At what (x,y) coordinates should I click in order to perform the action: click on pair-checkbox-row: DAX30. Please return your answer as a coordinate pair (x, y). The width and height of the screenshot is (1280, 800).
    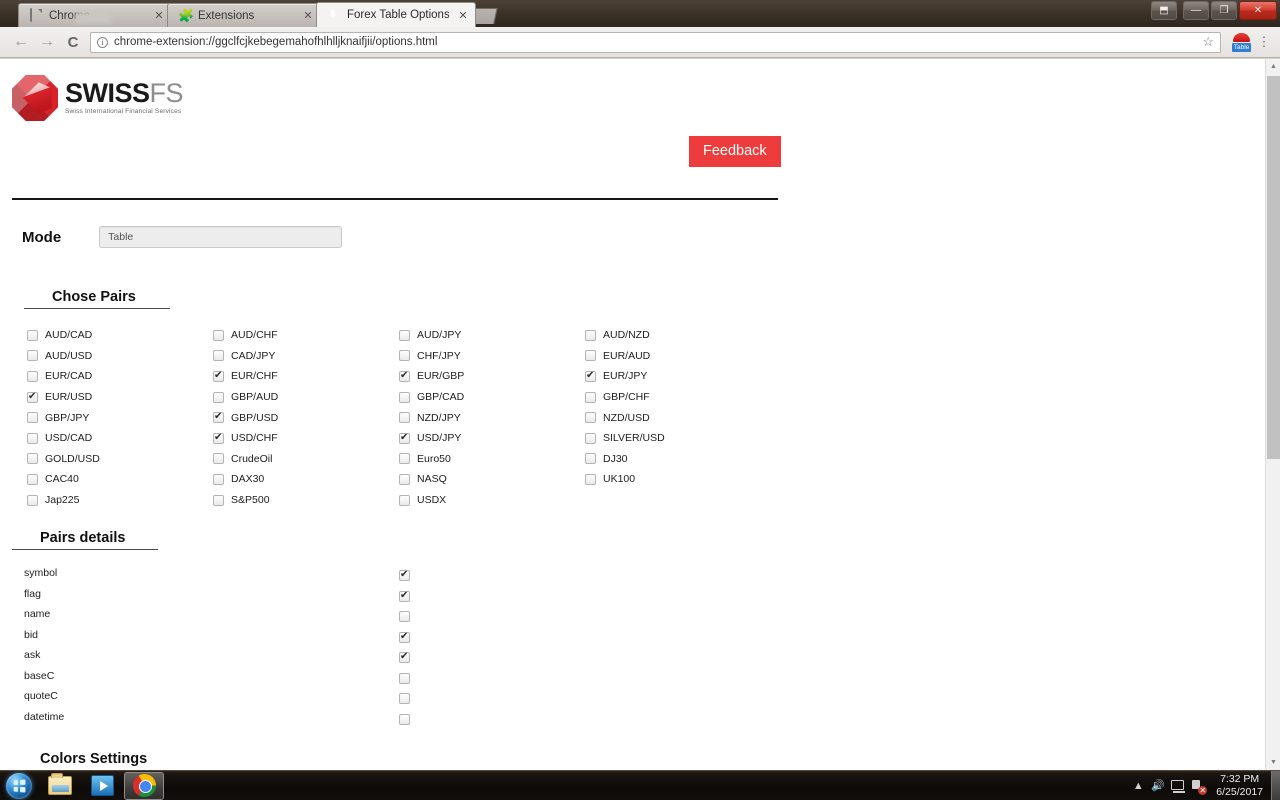
    Looking at the image, I should click on (245, 479).